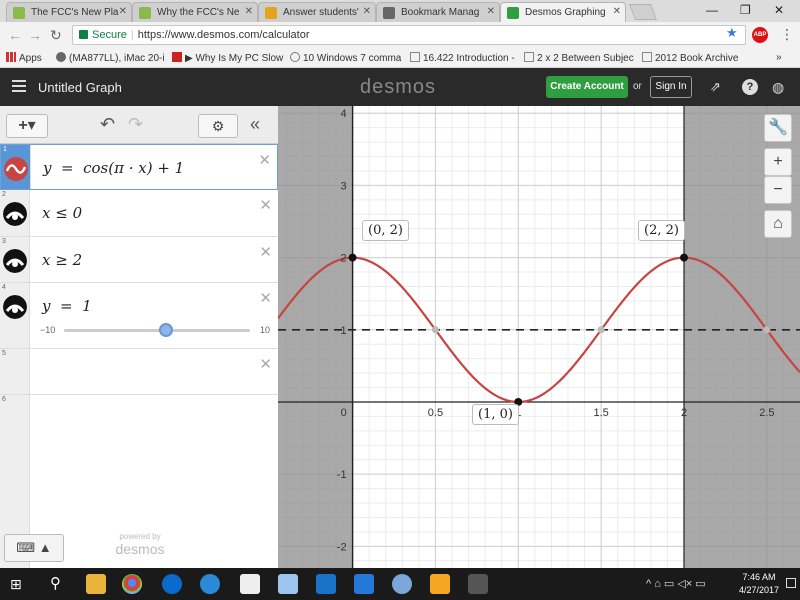 The width and height of the screenshot is (800, 600). I want to click on store-icon, so click(250, 584).